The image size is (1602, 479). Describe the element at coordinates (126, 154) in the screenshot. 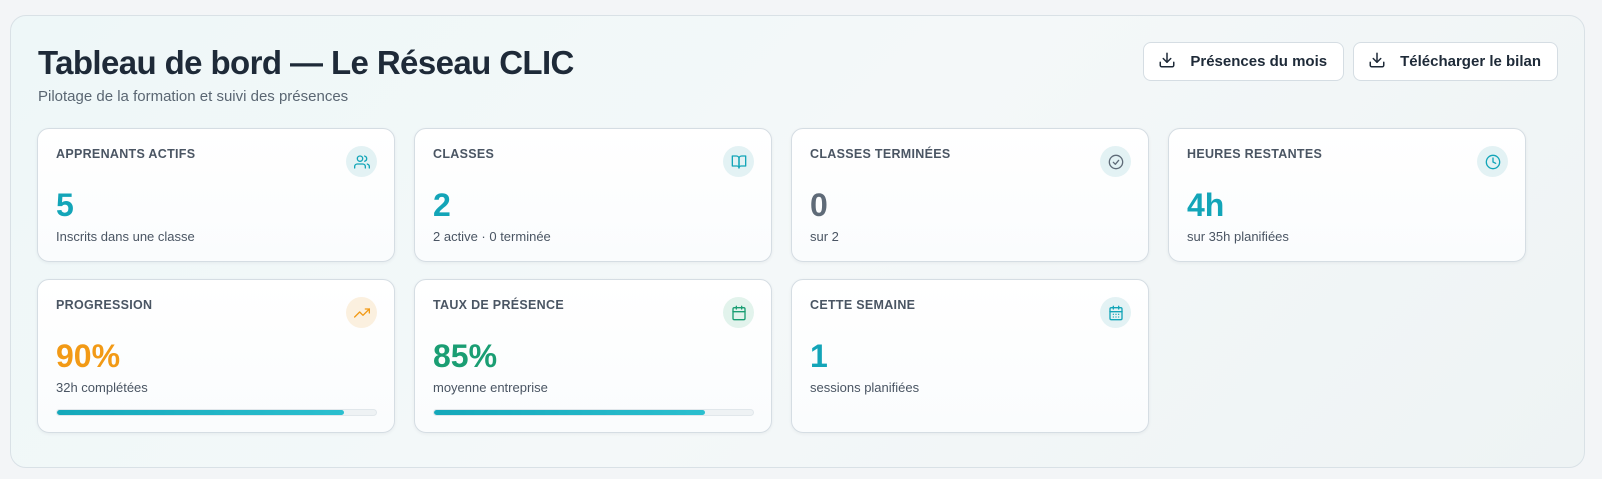

I see `stat-card-label: APPRENANTS ACTIFS` at that location.